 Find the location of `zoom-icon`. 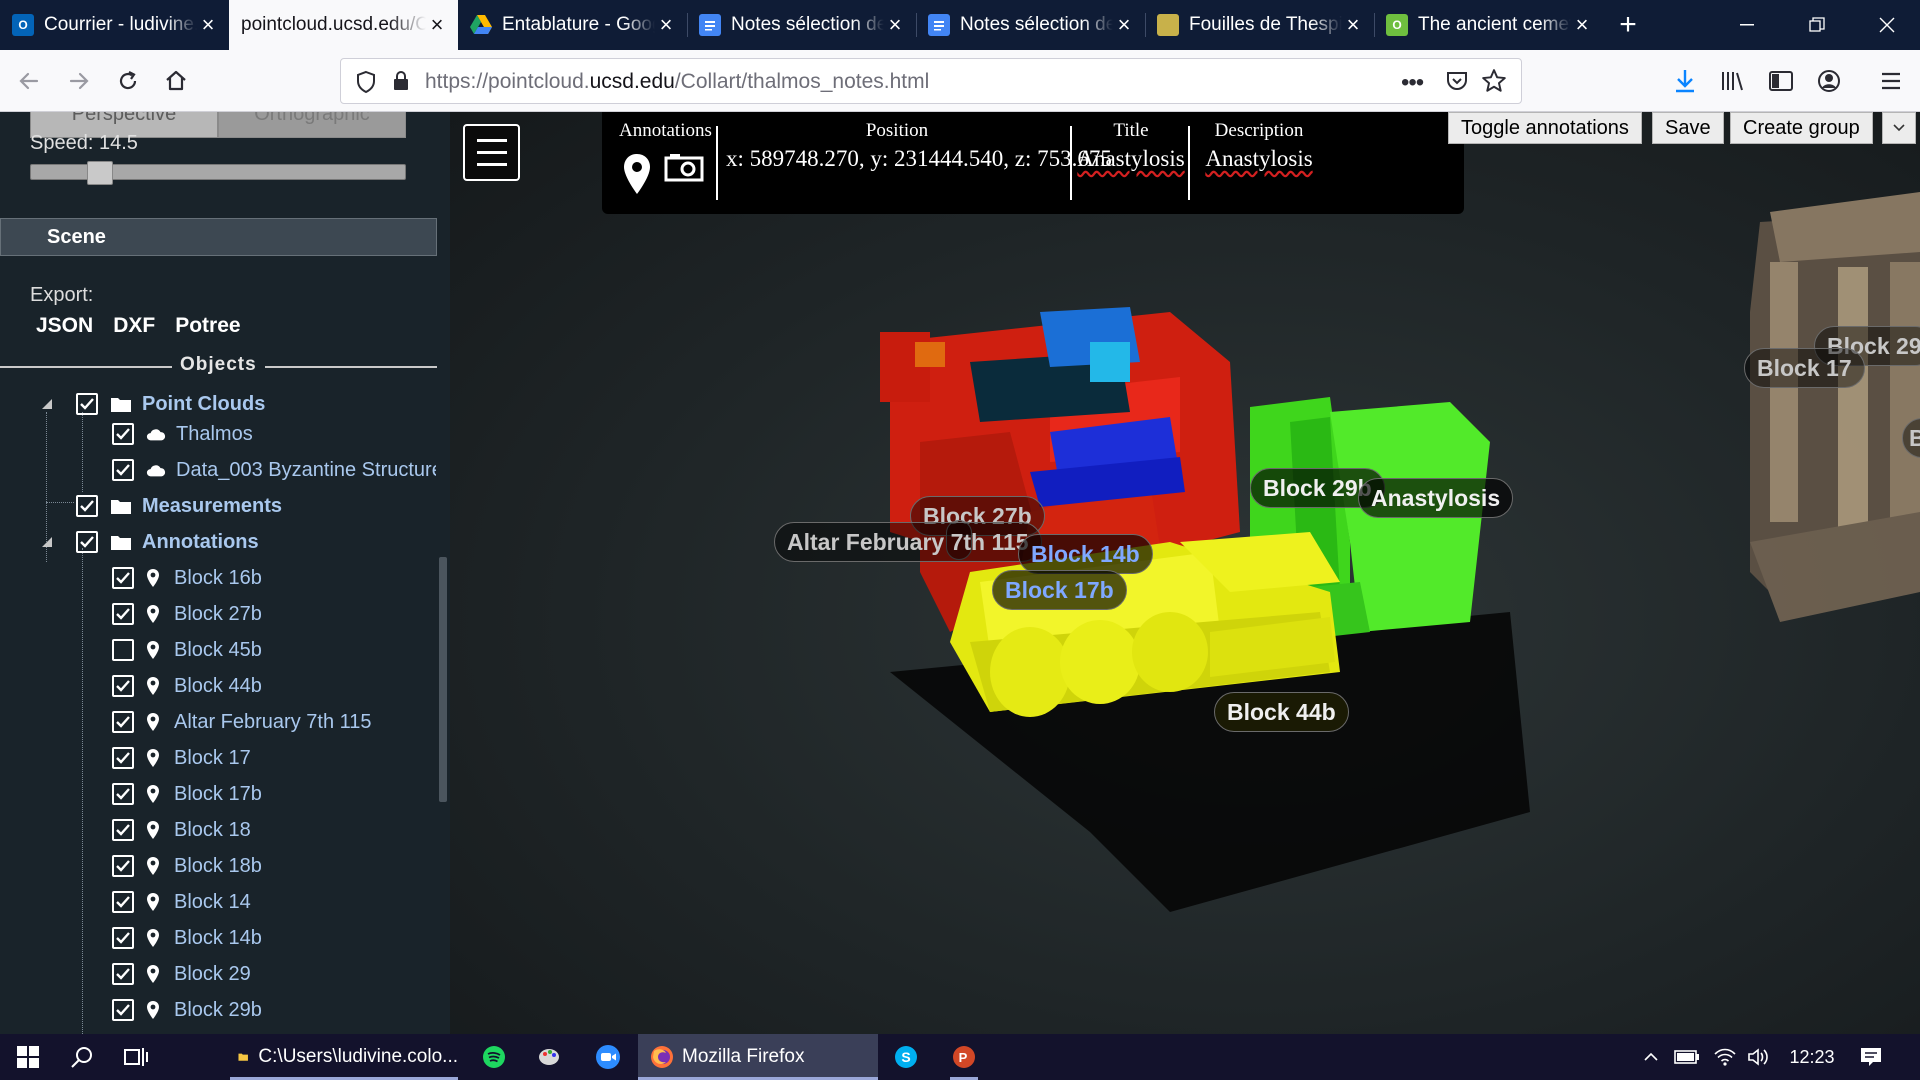

zoom-icon is located at coordinates (608, 1057).